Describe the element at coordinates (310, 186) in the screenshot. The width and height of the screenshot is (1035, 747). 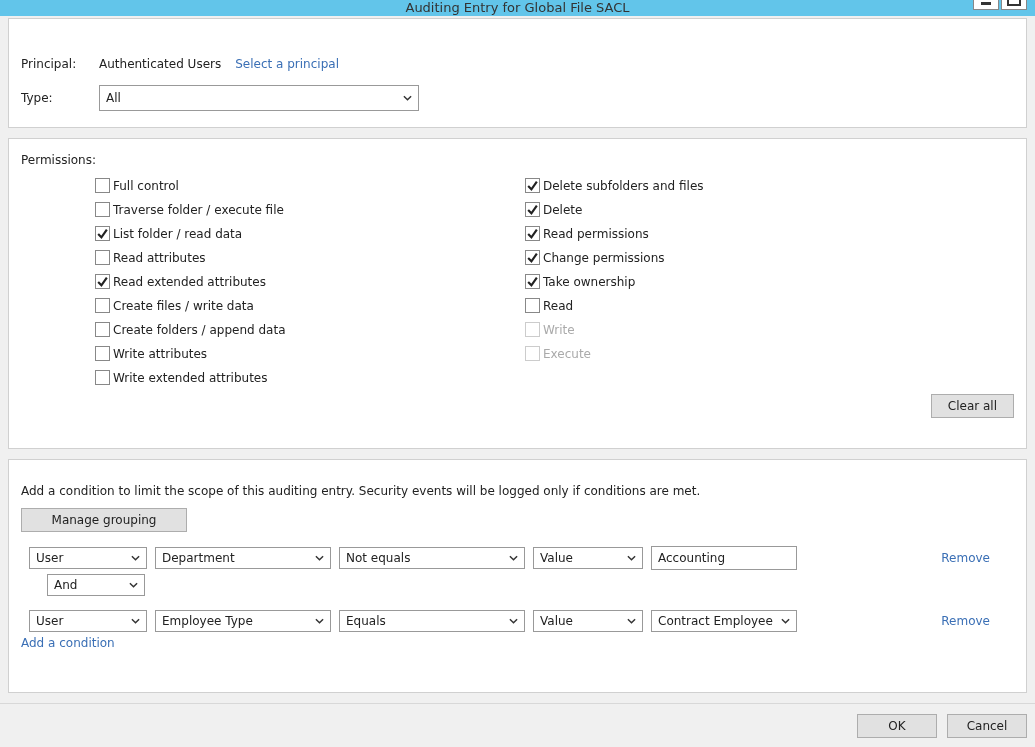
I see `permission-checkbox: Full control` at that location.